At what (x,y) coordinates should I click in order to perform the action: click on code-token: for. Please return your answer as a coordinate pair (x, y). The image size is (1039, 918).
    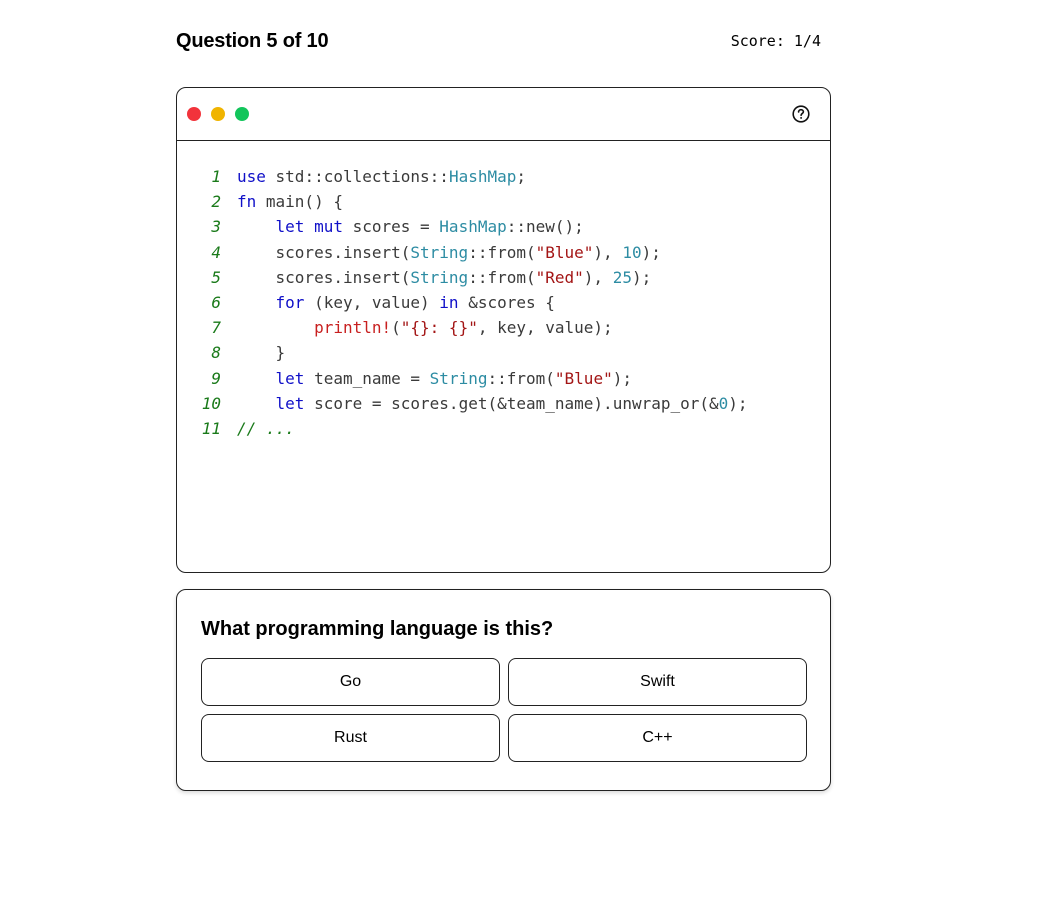
    Looking at the image, I should click on (290, 302).